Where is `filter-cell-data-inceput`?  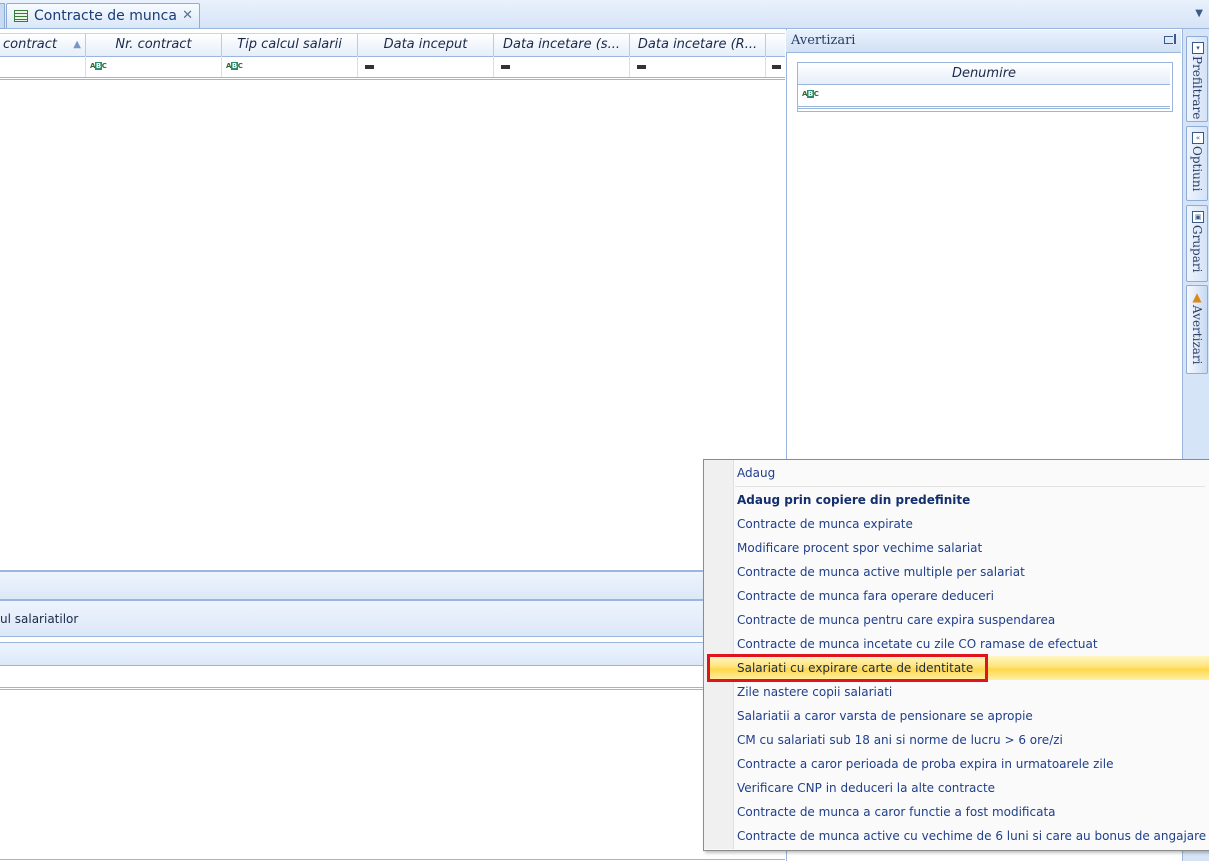 filter-cell-data-inceput is located at coordinates (426, 66).